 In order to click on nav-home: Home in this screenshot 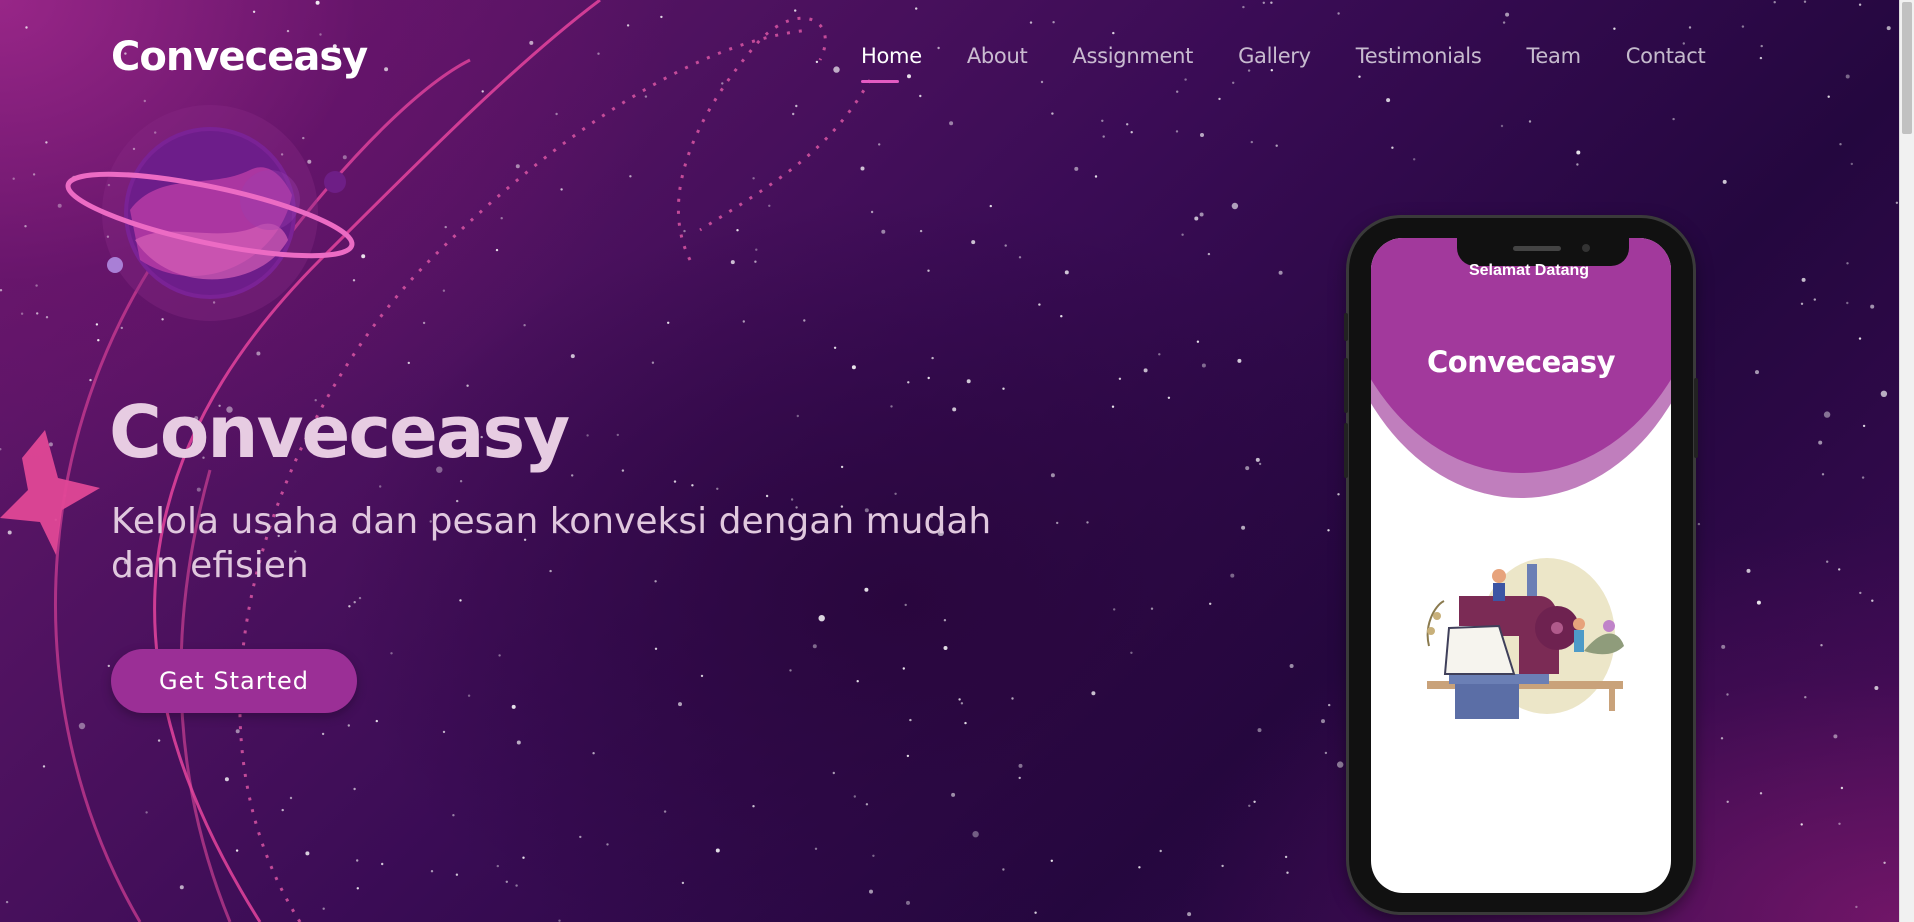, I will do `click(891, 63)`.